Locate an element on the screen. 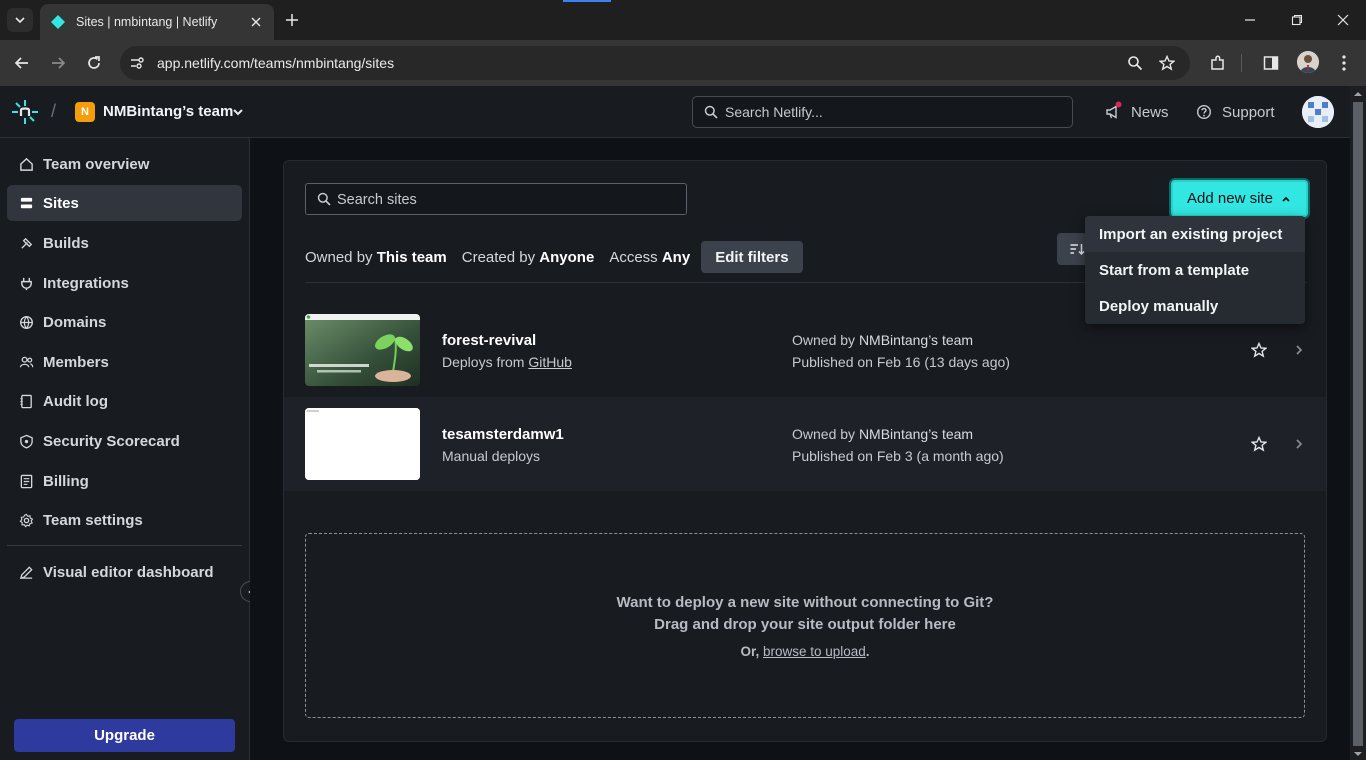 The width and height of the screenshot is (1366, 760). sidebar-item-builds: Builds is located at coordinates (124, 243).